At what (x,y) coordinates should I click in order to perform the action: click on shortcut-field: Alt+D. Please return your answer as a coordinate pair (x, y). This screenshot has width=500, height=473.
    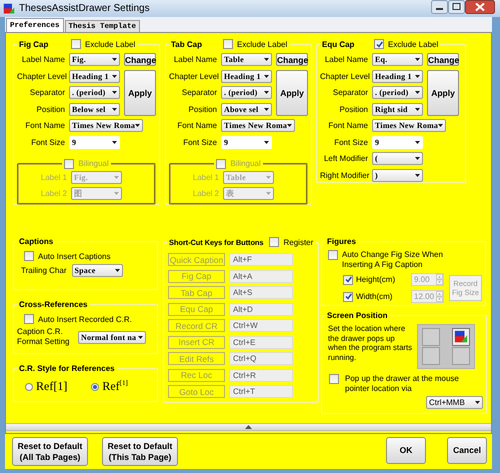
    Looking at the image, I should click on (261, 309).